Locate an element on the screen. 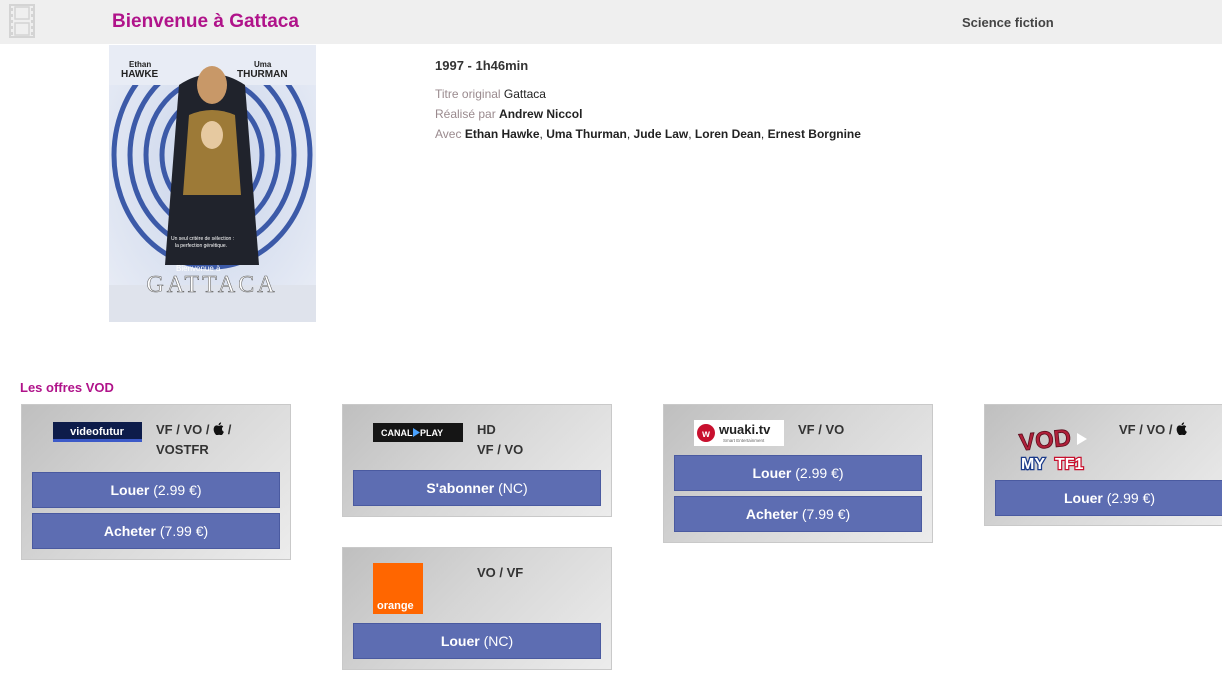 This screenshot has width=1222, height=681. offer-versions: VF / VO is located at coordinates (821, 429).